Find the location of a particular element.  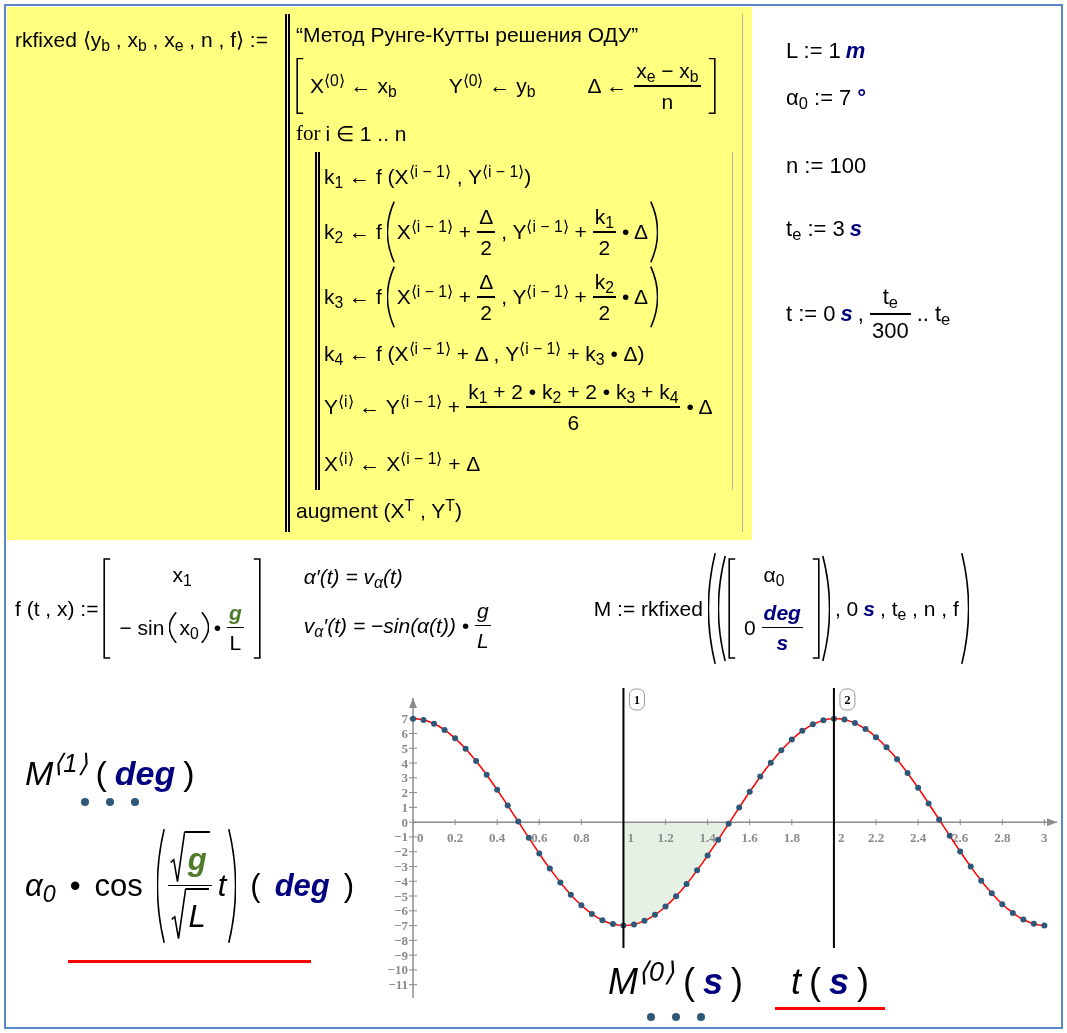

formula-text: augment (X$^{T}$ , Y$^{T}$) is located at coordinates (379, 511).